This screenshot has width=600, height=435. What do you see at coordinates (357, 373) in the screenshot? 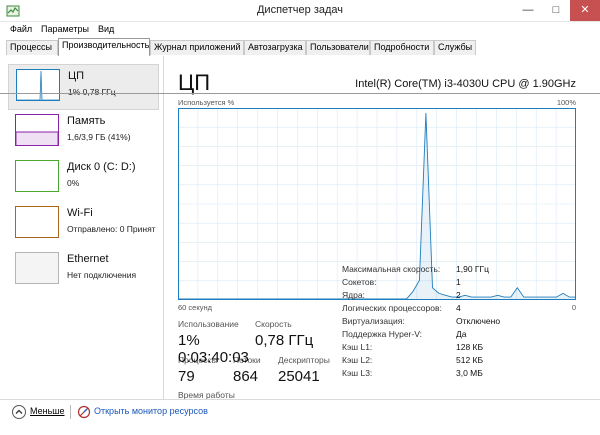
I see `prop-label: Кэш L3:` at bounding box center [357, 373].